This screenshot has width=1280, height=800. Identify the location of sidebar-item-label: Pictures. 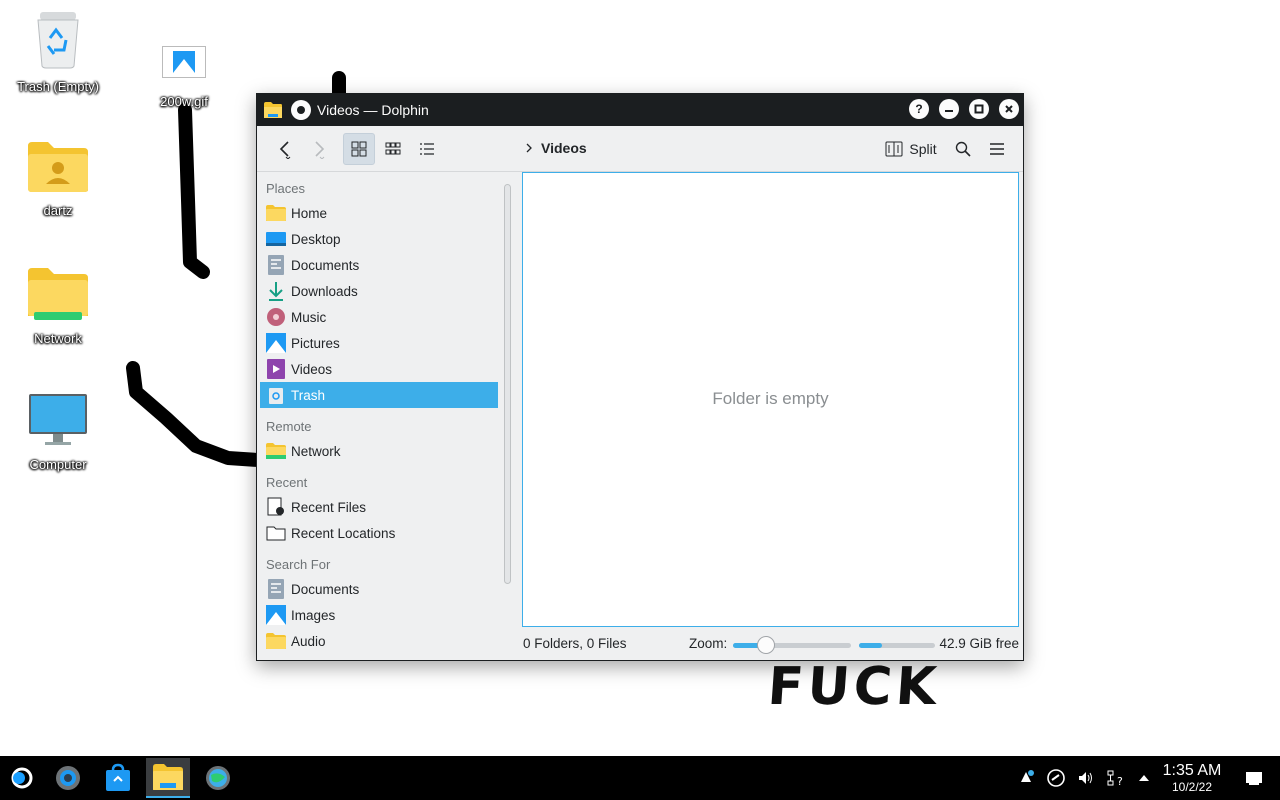
(315, 343).